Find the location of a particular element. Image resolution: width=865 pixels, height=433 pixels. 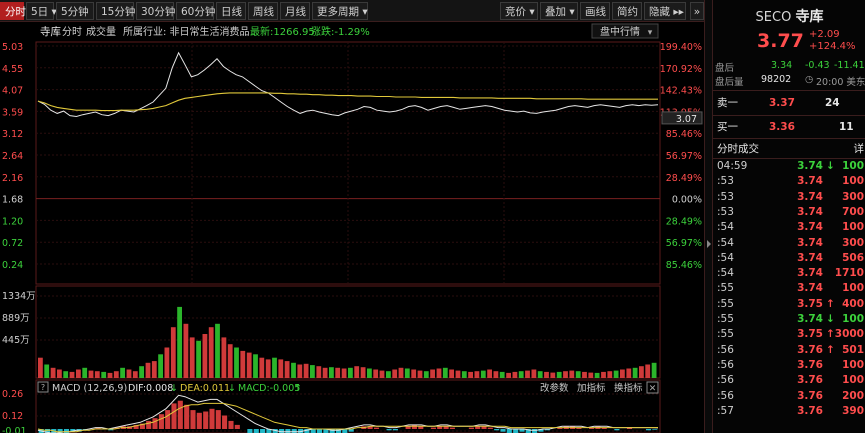

macd-tick-label: 0.26 is located at coordinates (12, 394).